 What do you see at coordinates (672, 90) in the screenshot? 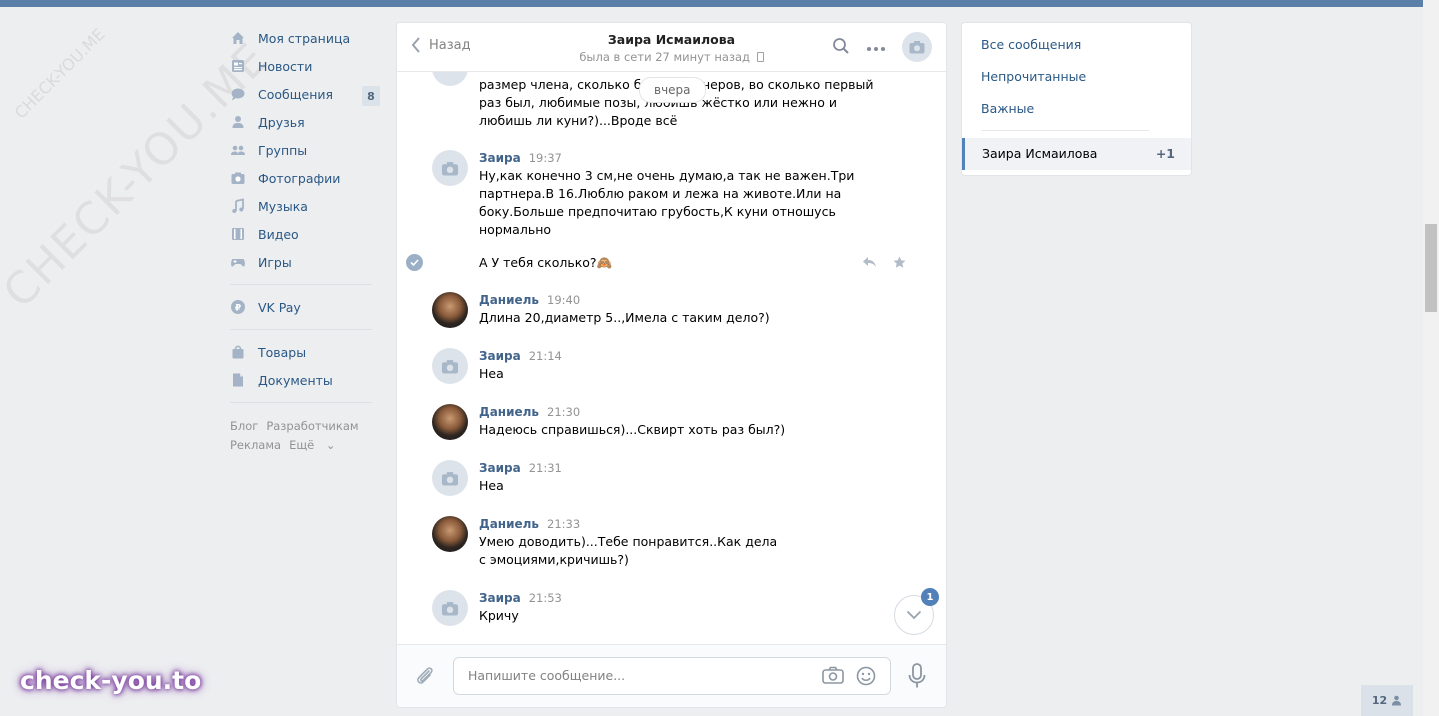
I see `date-divider: вчера` at bounding box center [672, 90].